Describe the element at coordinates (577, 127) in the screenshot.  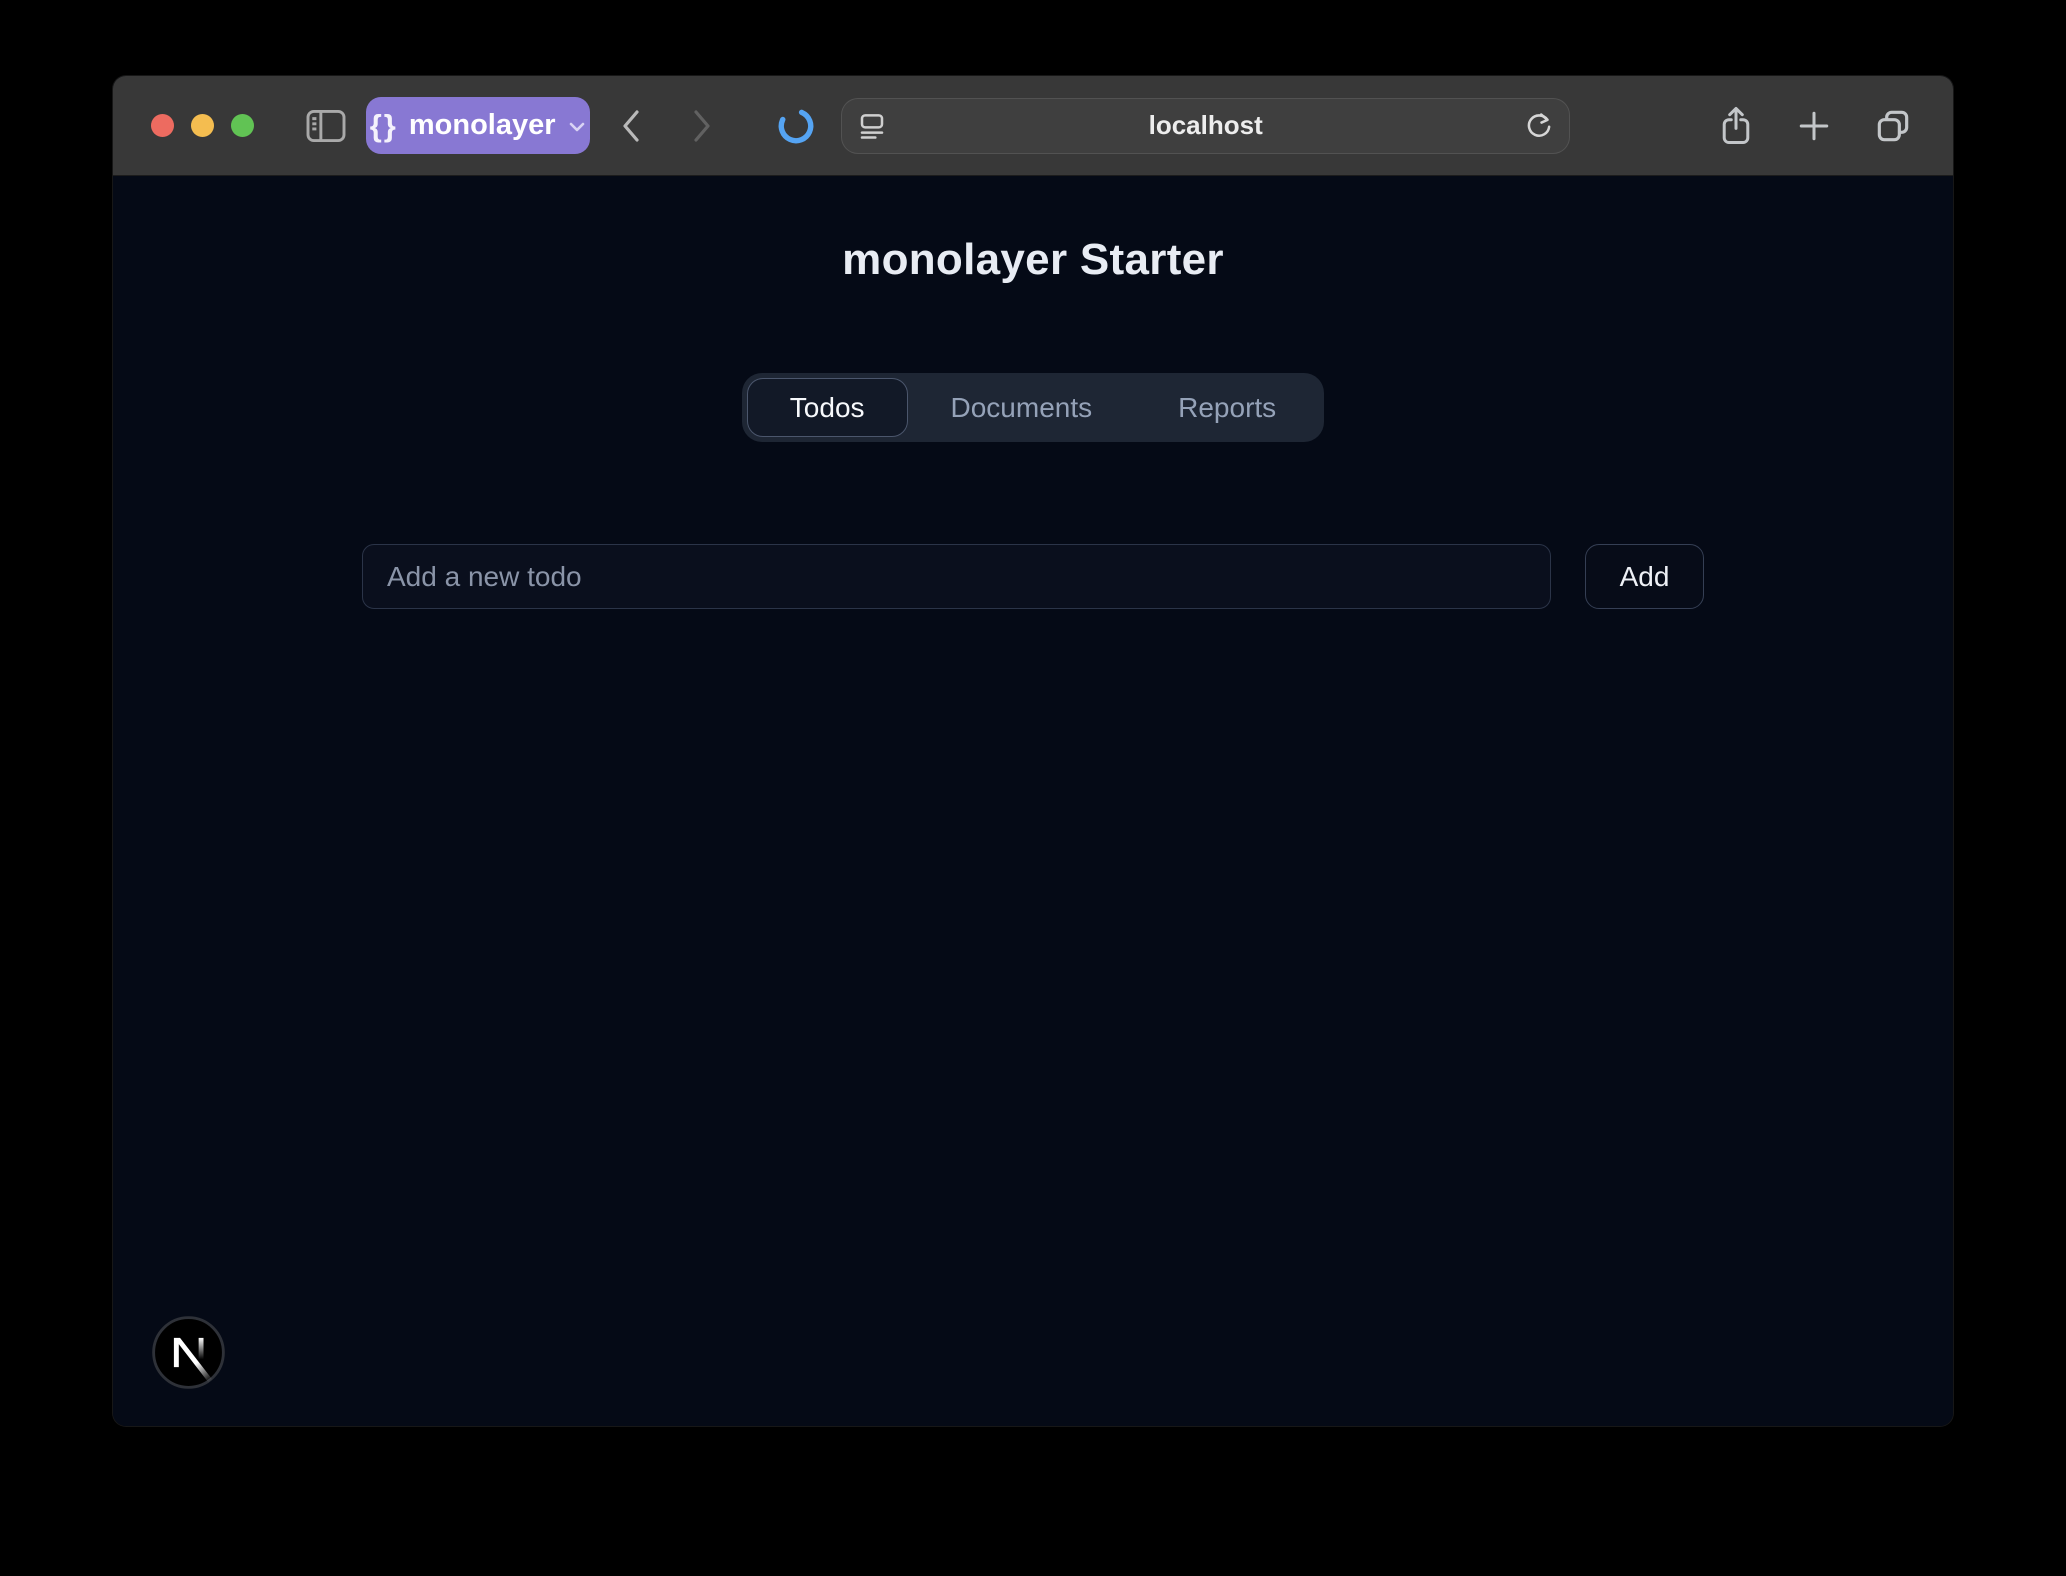
I see `chevron-down-icon` at that location.